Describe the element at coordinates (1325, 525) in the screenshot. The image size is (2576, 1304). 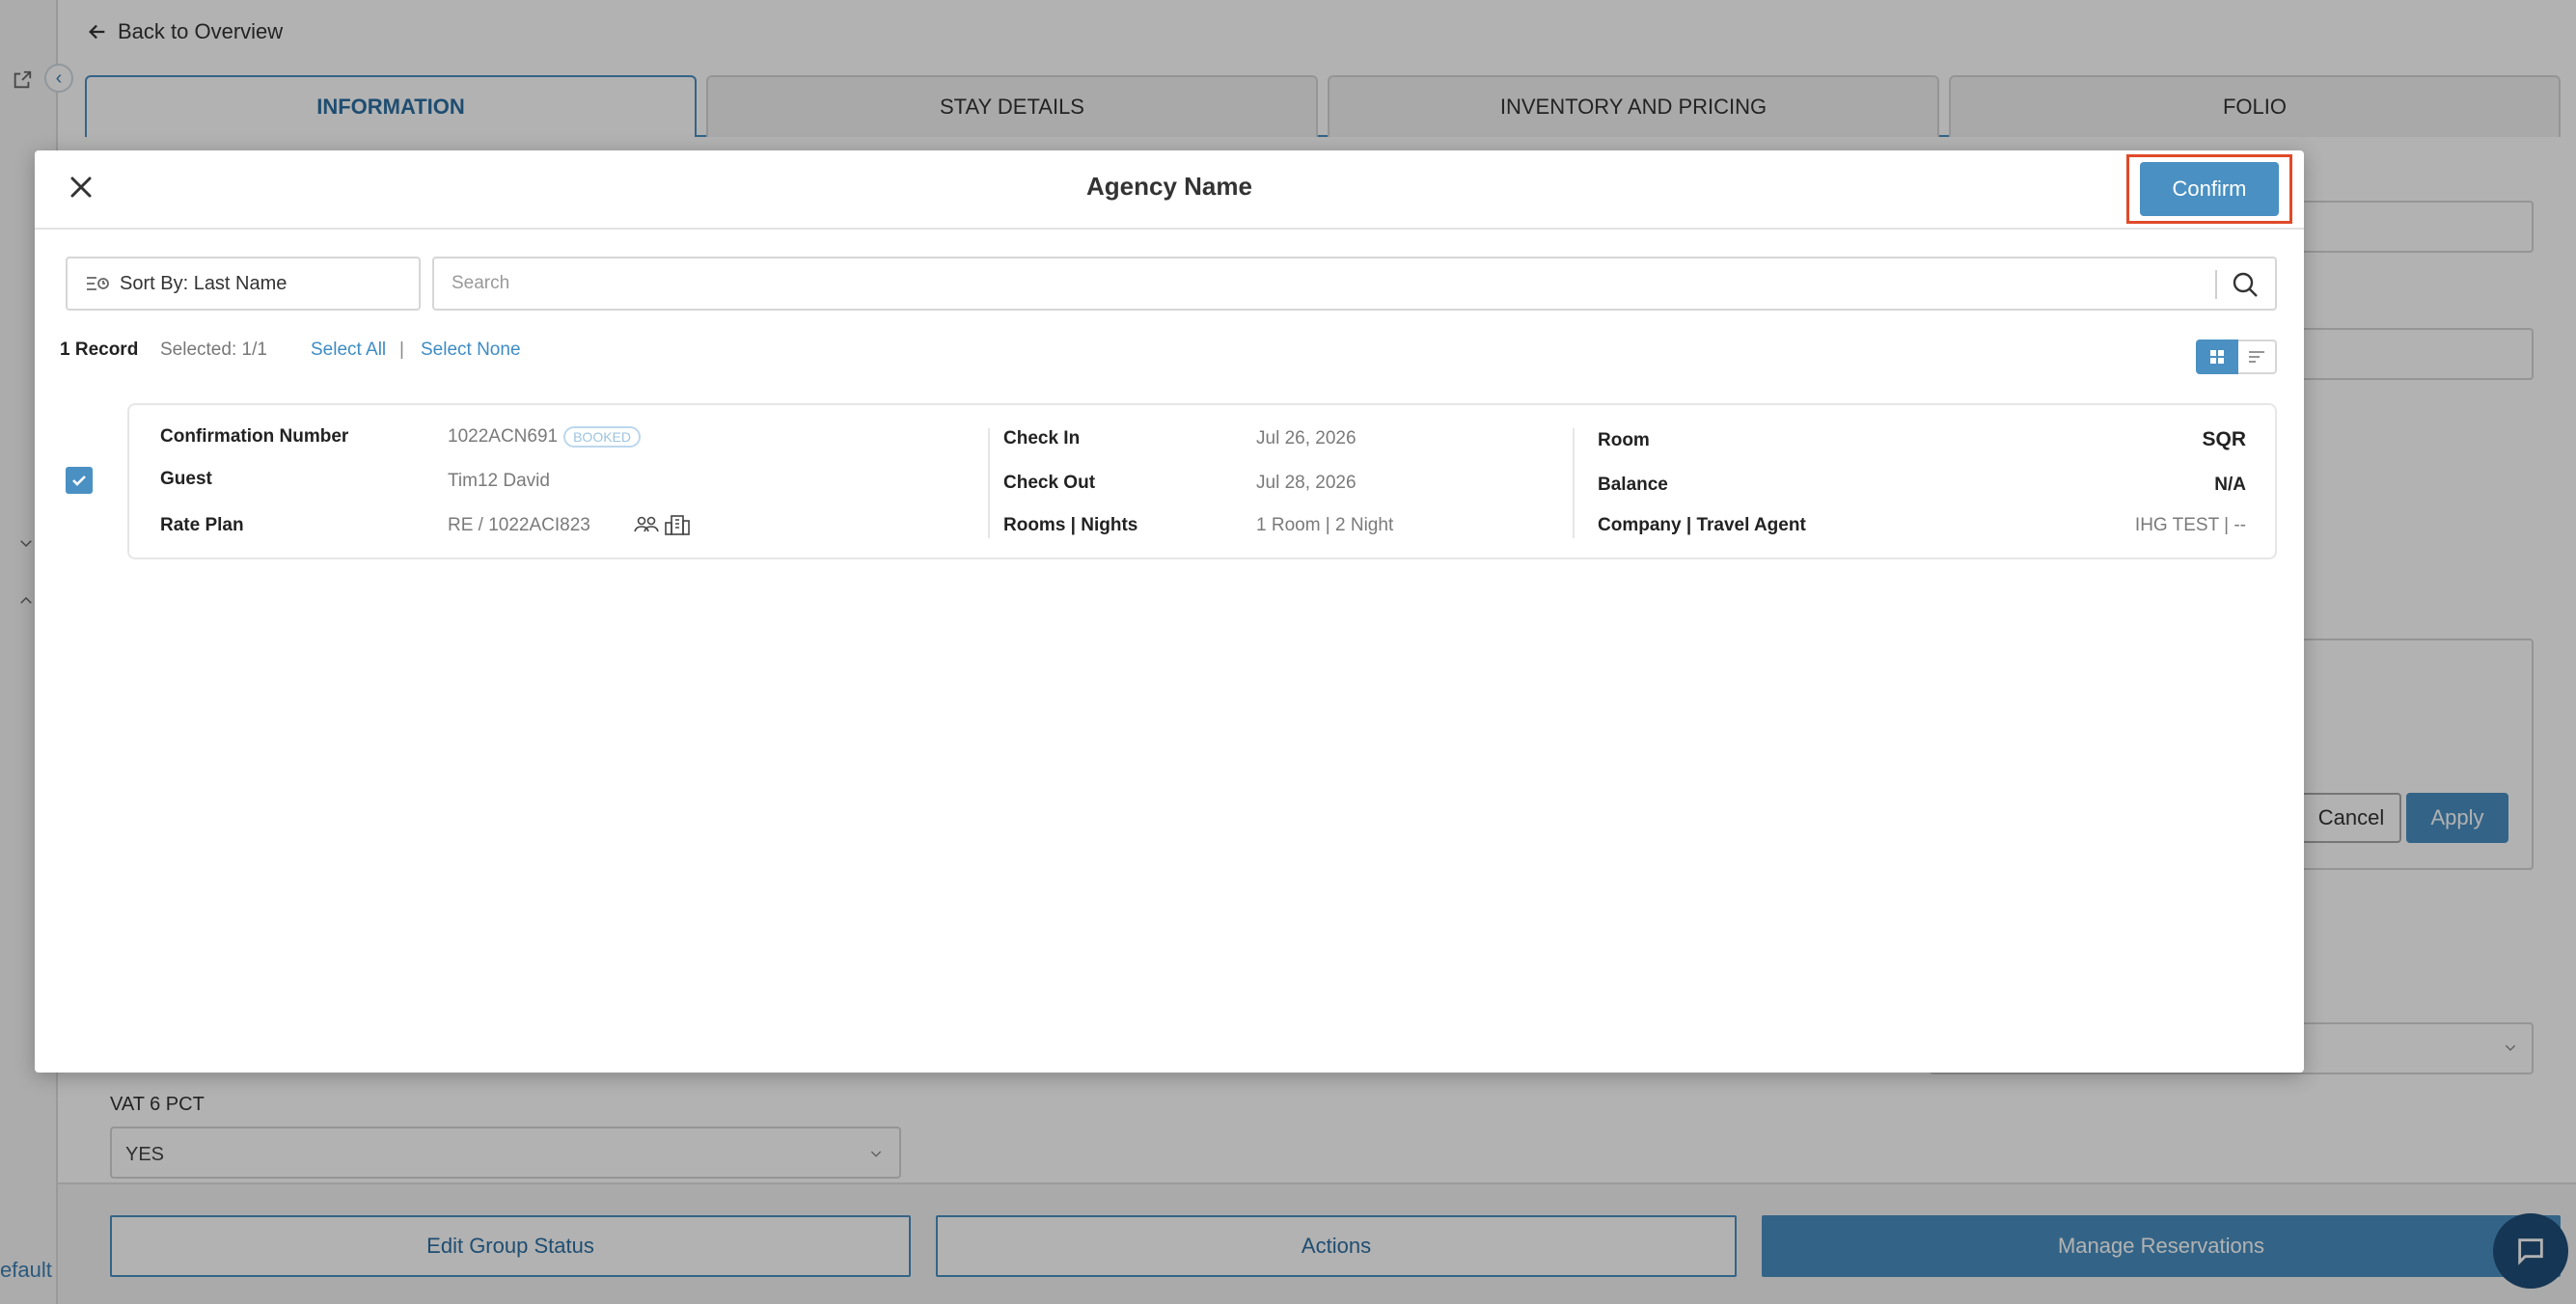
I see `rooms-nights-value: 1 Room | 2 Night` at that location.